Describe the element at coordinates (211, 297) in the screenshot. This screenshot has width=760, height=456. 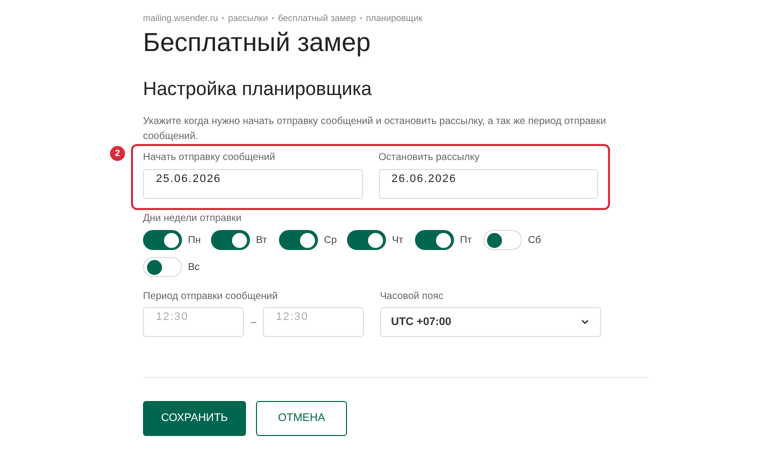
I see `field-label: Период отправки сообщений` at that location.